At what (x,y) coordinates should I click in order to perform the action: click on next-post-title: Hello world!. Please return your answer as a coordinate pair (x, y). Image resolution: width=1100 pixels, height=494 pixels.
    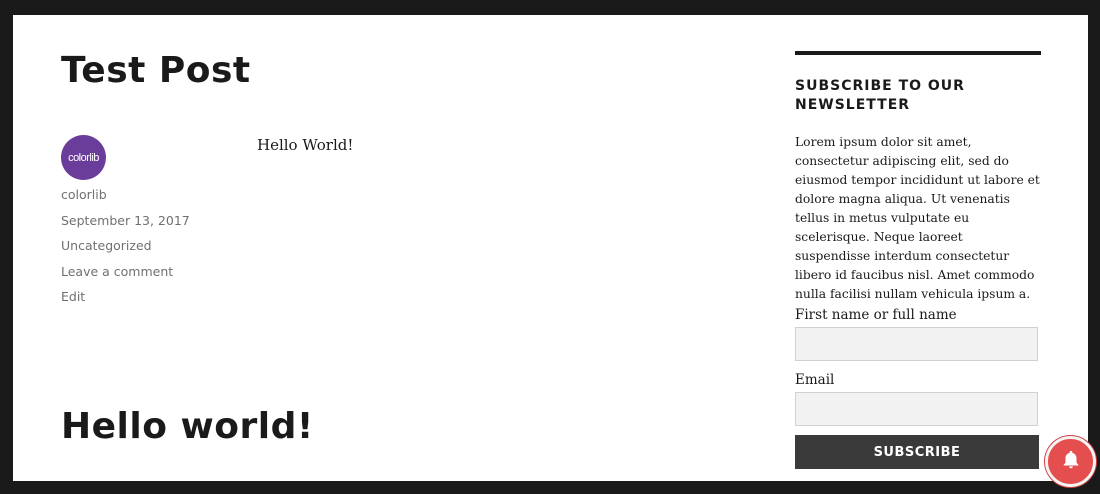
    Looking at the image, I should click on (187, 427).